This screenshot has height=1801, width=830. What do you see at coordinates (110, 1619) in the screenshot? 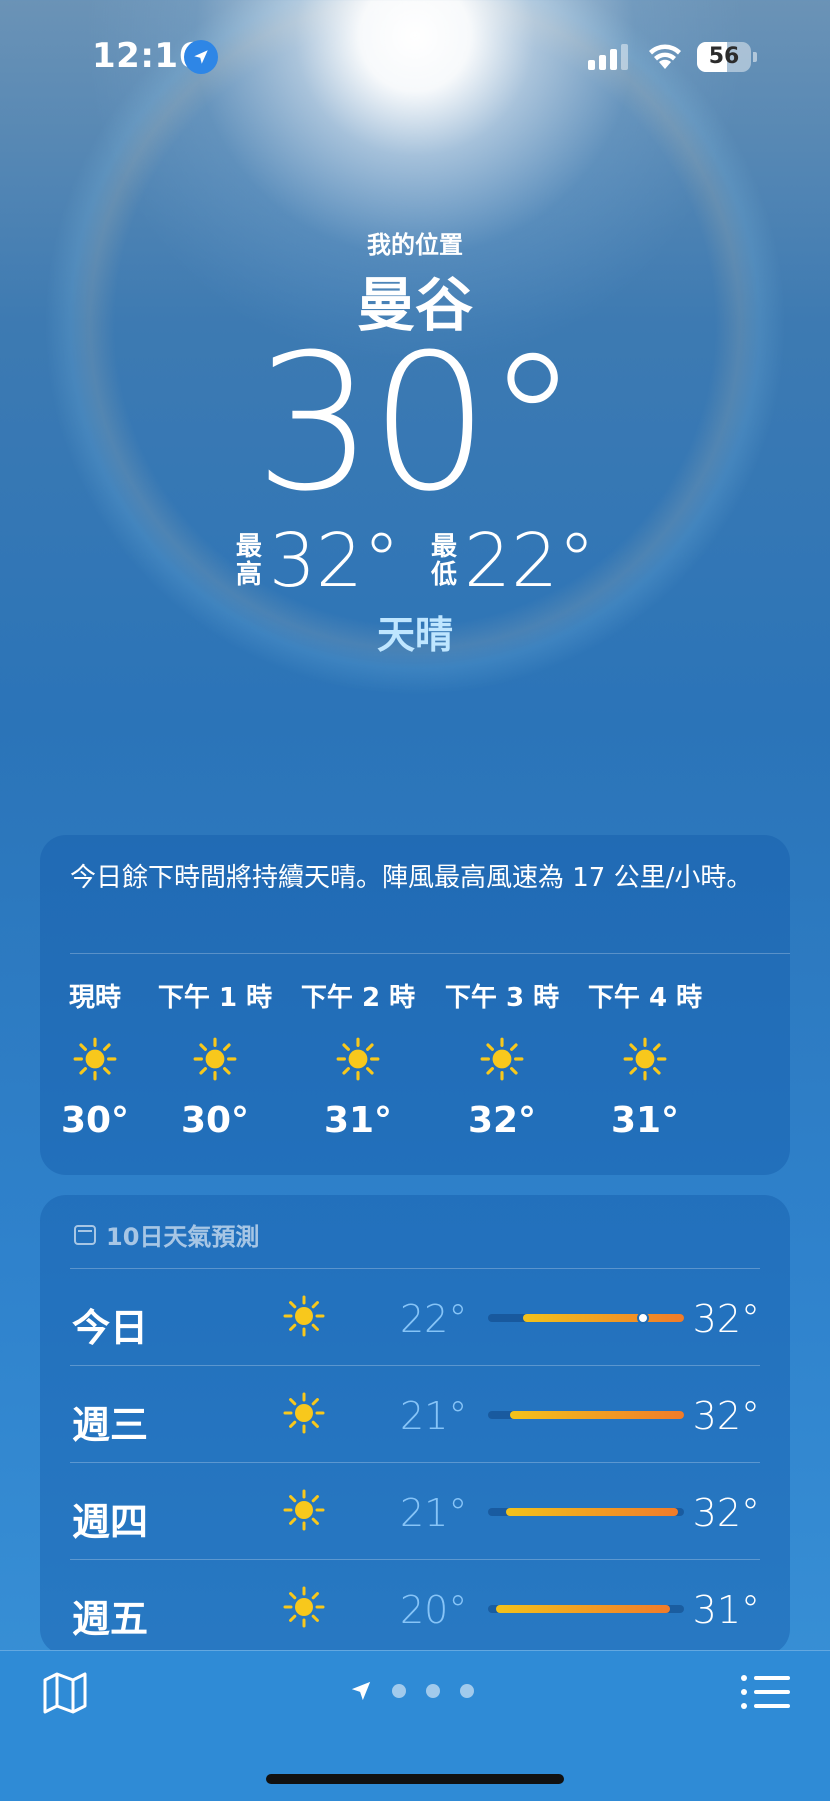
I see `day-name: 週五` at bounding box center [110, 1619].